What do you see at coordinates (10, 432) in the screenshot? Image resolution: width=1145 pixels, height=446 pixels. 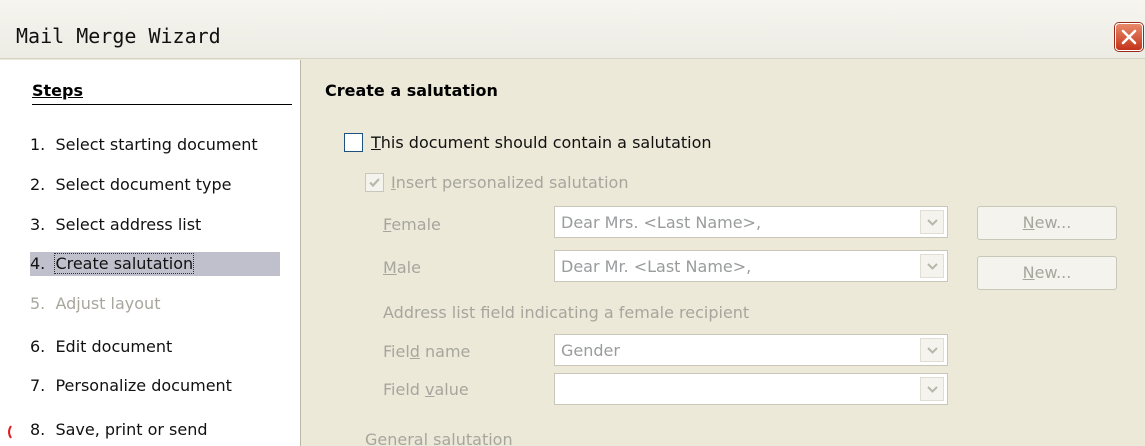 I see `red-mark-icon` at bounding box center [10, 432].